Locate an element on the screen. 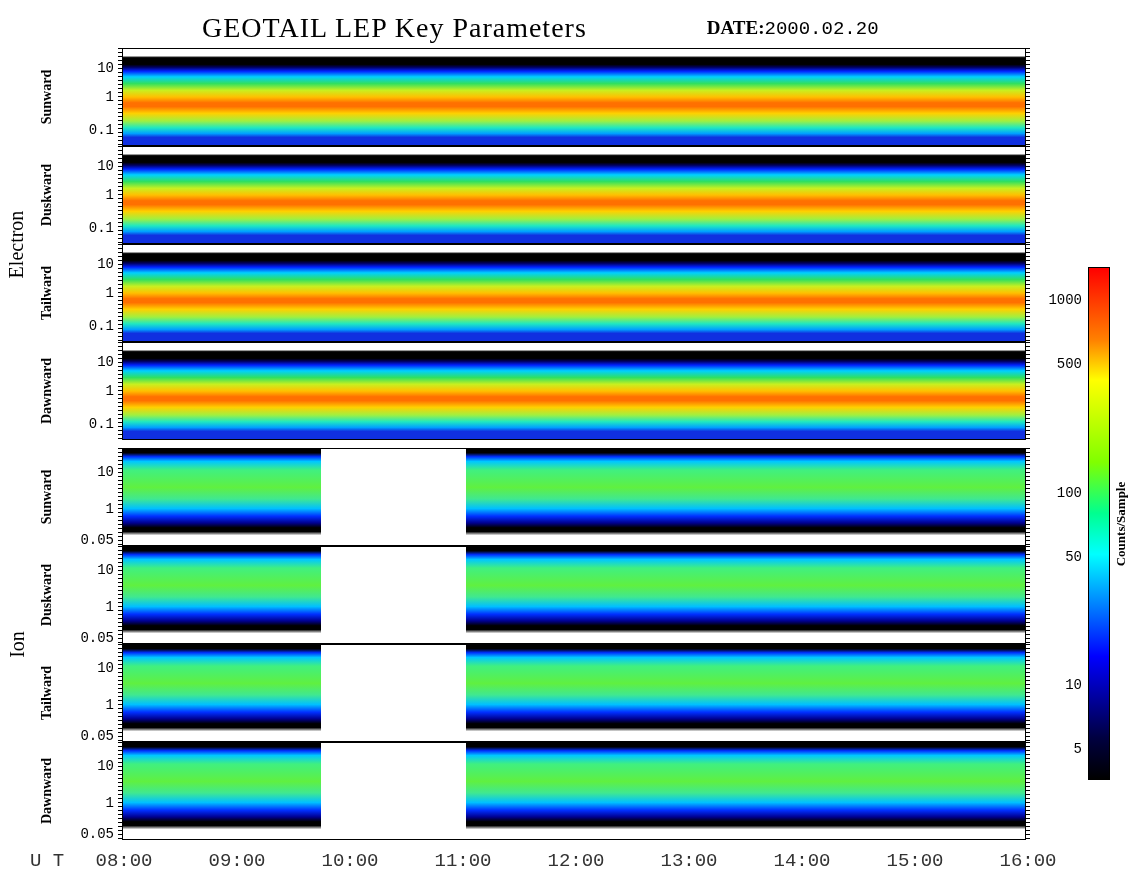 The height and width of the screenshot is (880, 1142). chart-title: GEOTAIL LEP Key Parameters is located at coordinates (394, 28).